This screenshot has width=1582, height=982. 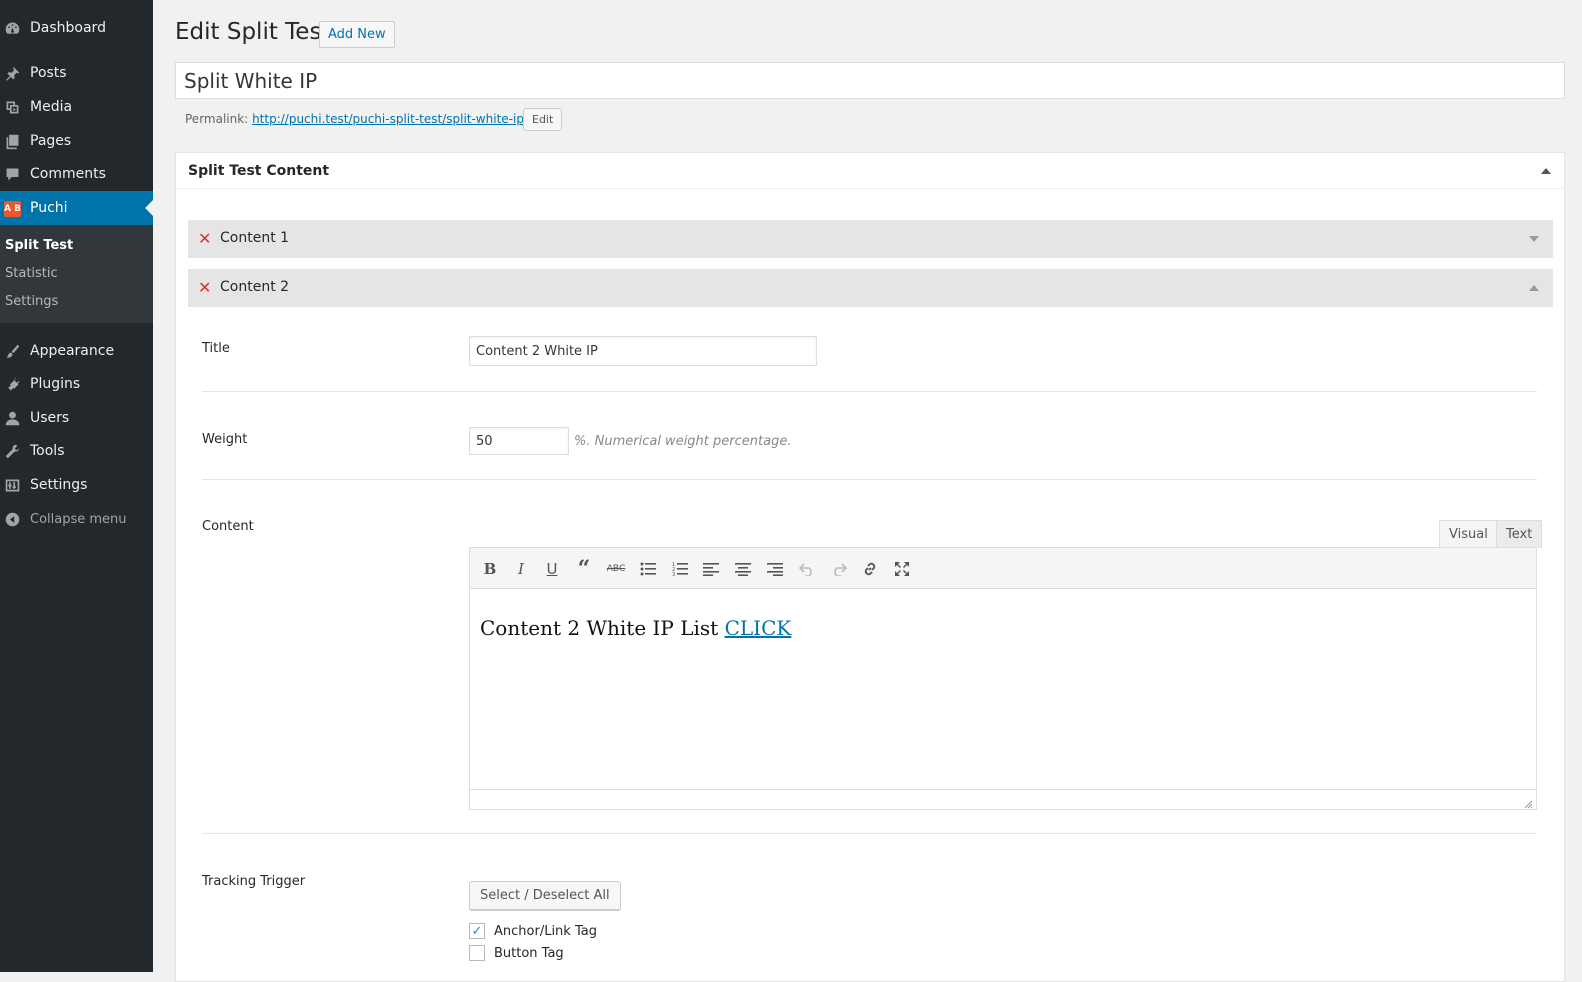 What do you see at coordinates (50, 418) in the screenshot?
I see `menu-users-label: Users` at bounding box center [50, 418].